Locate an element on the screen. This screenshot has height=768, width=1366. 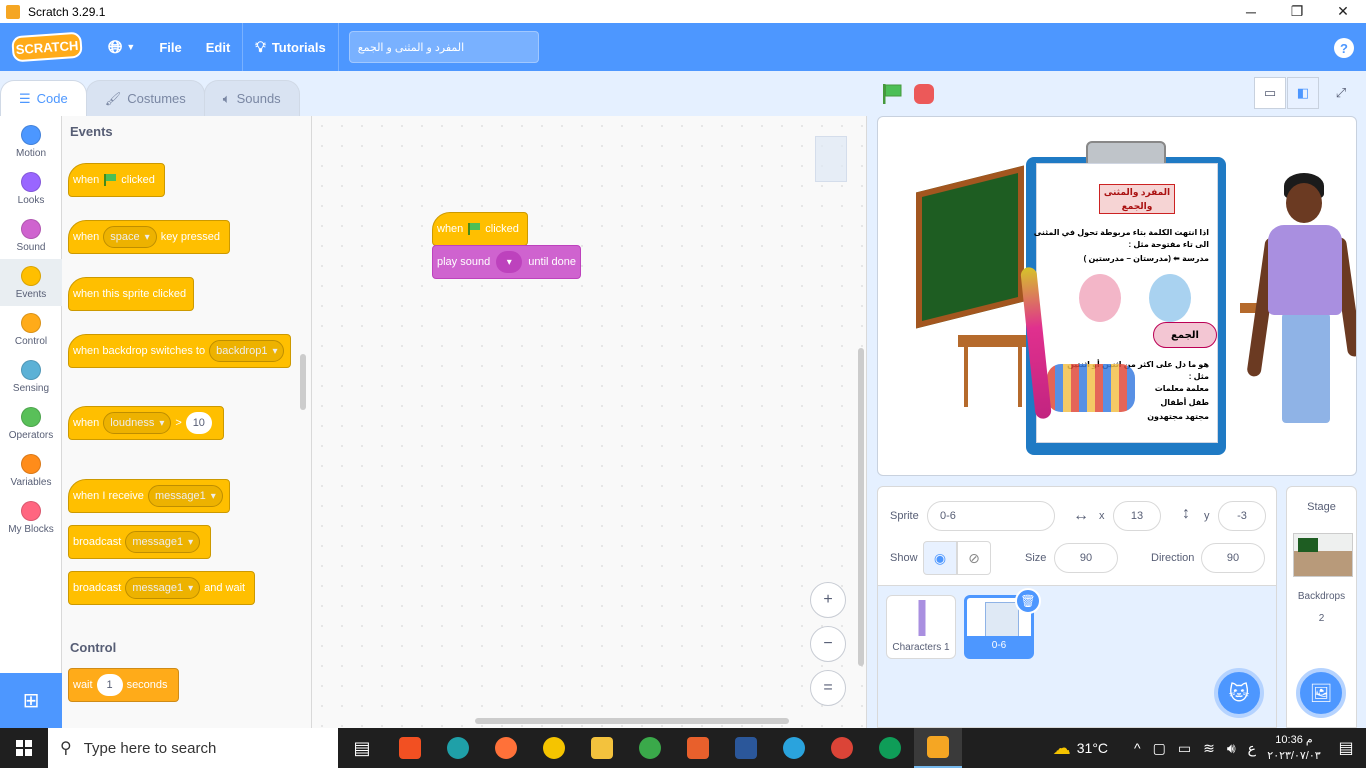
taskbar-search: ⚲ Type here to search is located at coordinates (193, 748).